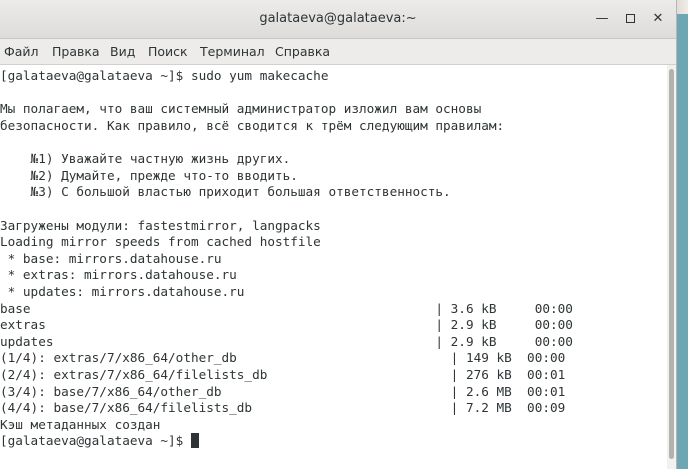 The image size is (688, 469). I want to click on menu-bar: Файл Правка Вид Поиск Терминал Справка, so click(338, 52).